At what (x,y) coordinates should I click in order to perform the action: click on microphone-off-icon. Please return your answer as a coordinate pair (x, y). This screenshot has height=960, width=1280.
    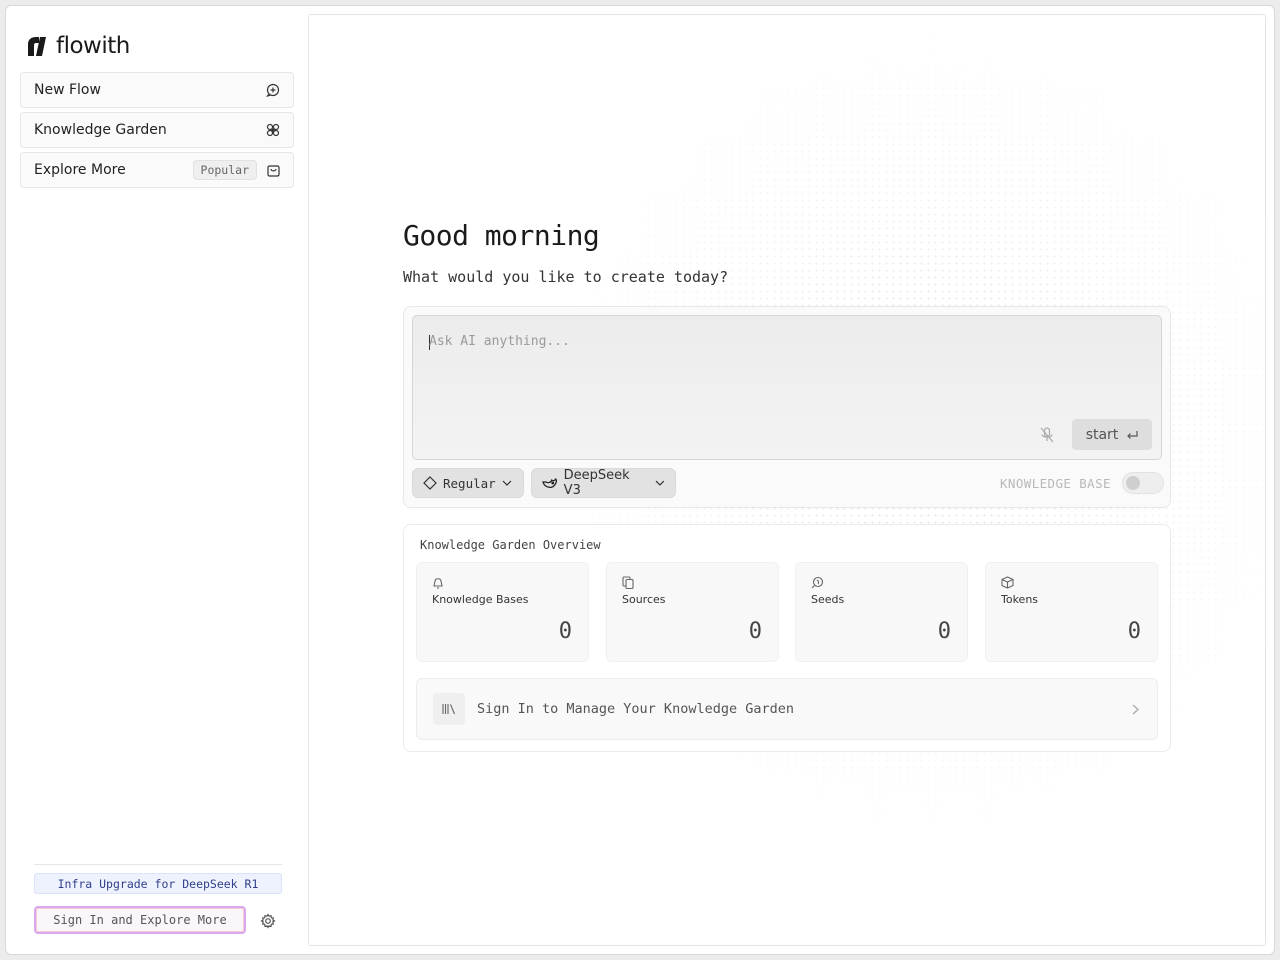
    Looking at the image, I should click on (1047, 434).